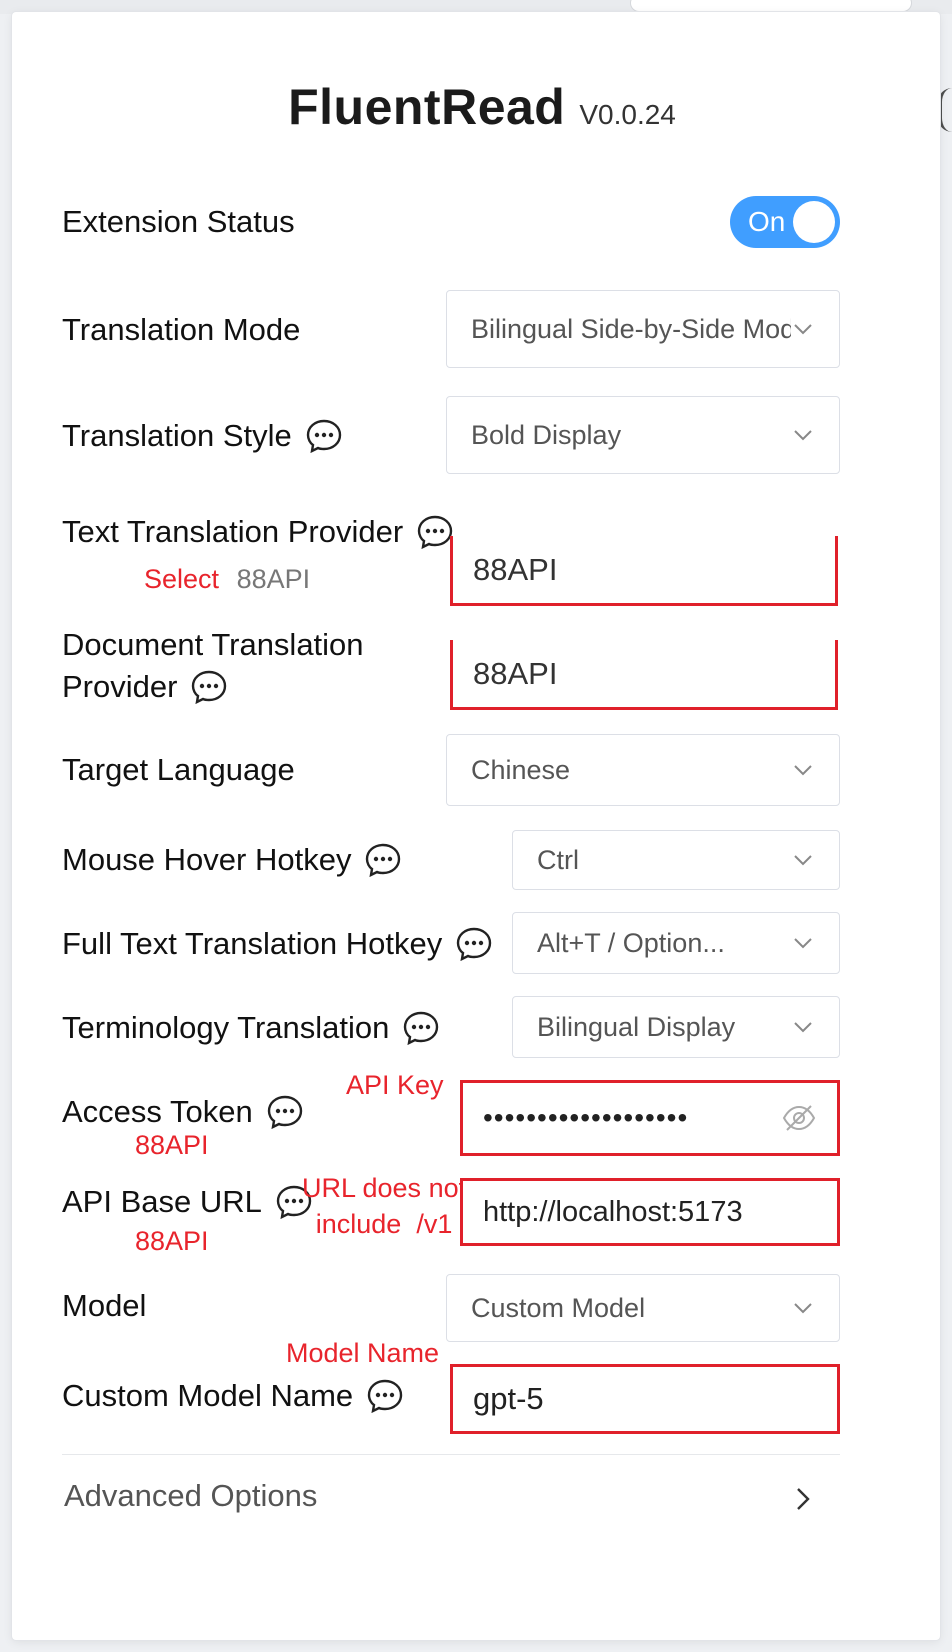  Describe the element at coordinates (644, 675) in the screenshot. I see `document-provider-select: 88API` at that location.